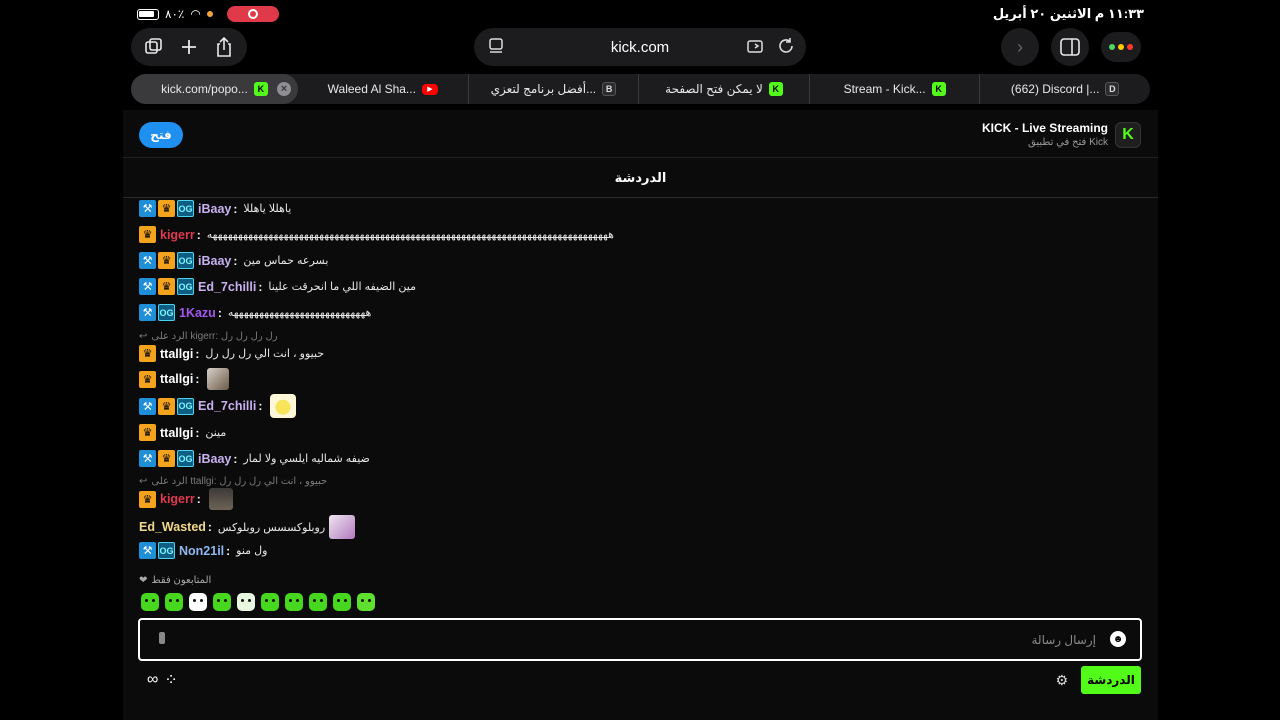 This screenshot has width=1280, height=720. What do you see at coordinates (496, 48) in the screenshot?
I see `page-settings-icon` at bounding box center [496, 48].